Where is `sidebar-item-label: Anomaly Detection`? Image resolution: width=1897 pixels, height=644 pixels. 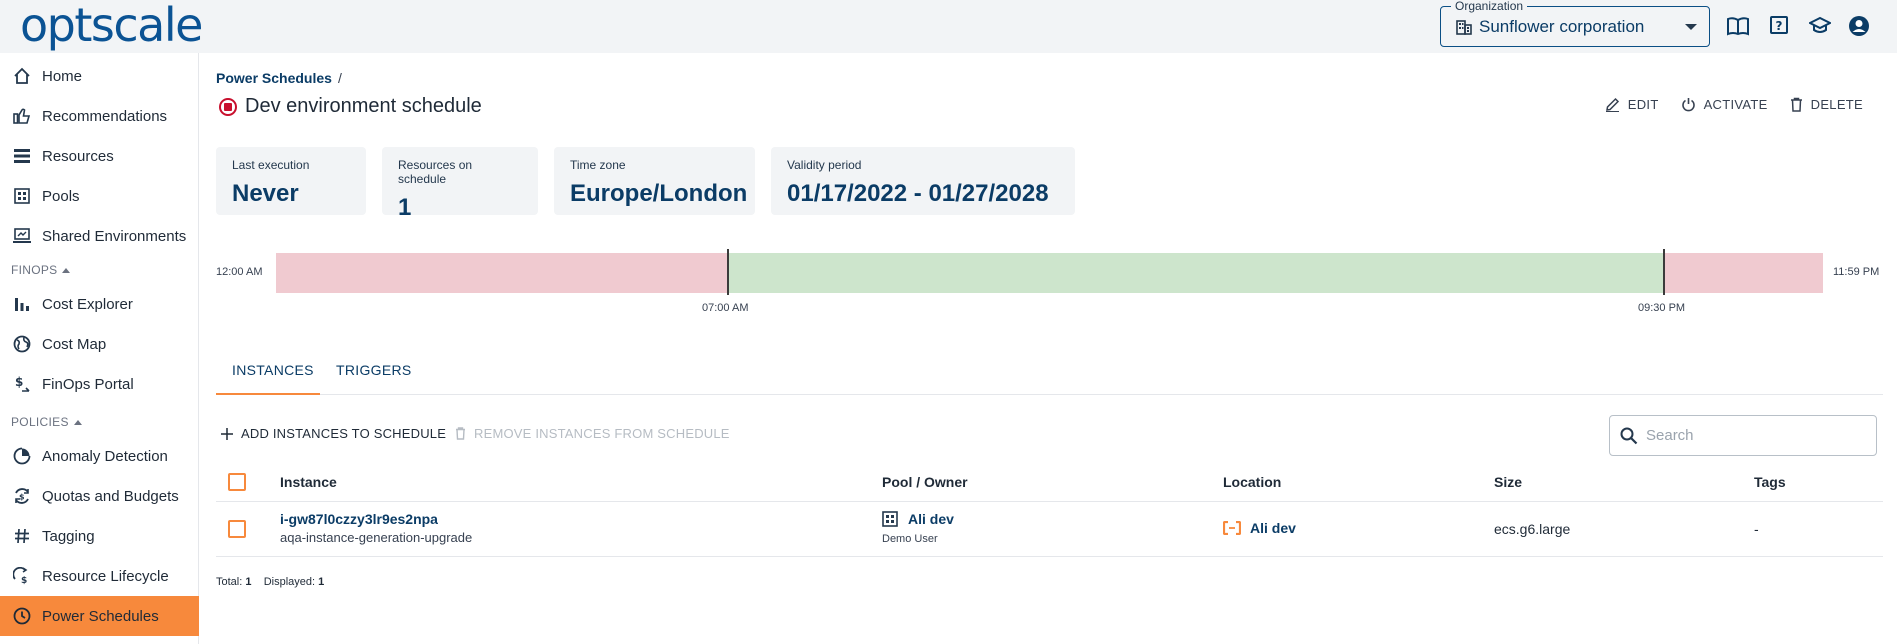 sidebar-item-label: Anomaly Detection is located at coordinates (105, 456).